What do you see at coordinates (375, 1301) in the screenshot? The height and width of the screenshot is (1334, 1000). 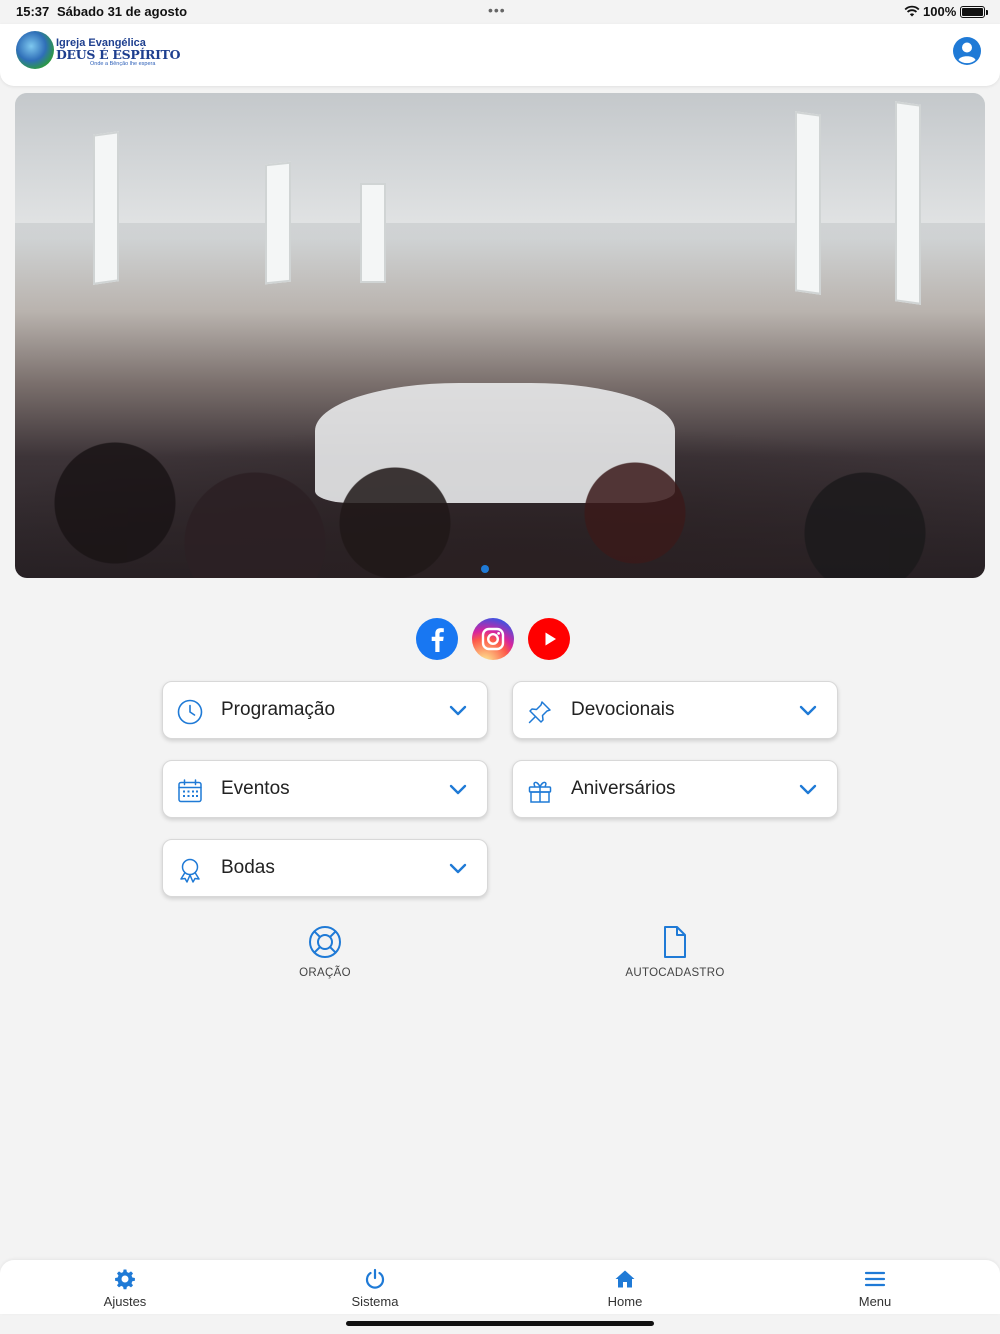 I see `tab-label: Sistema` at bounding box center [375, 1301].